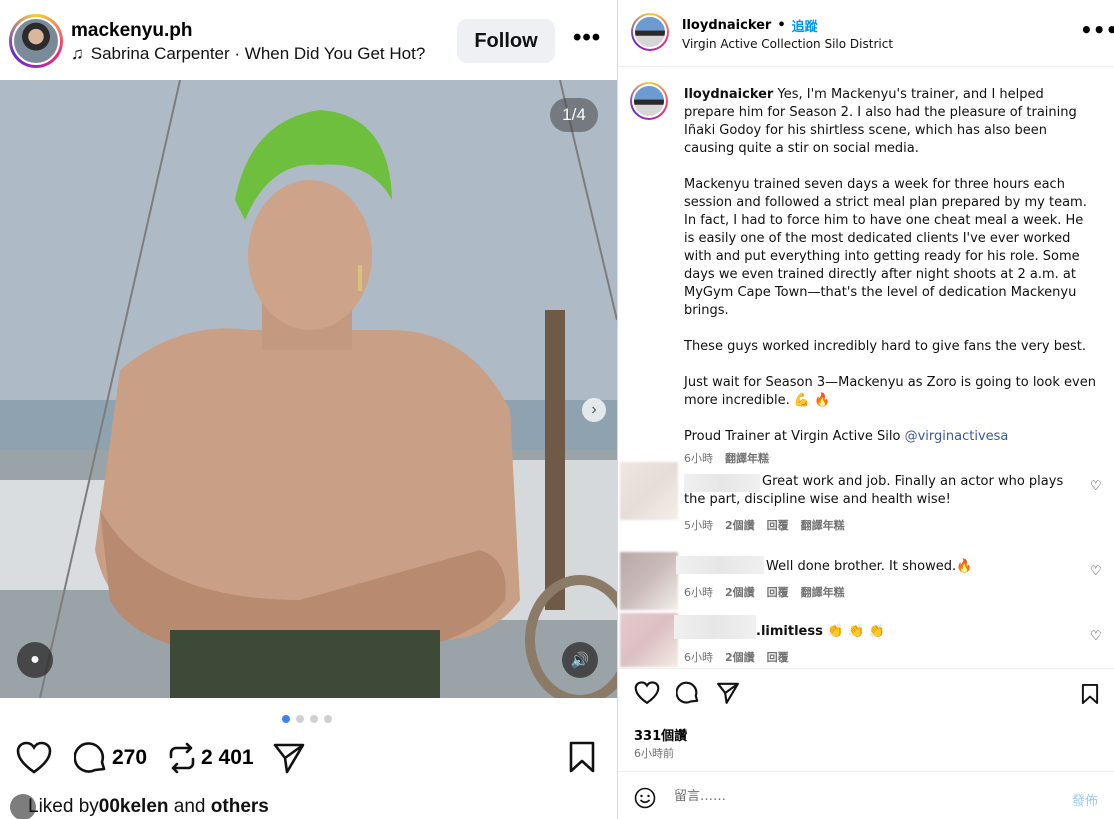  What do you see at coordinates (645, 800) in the screenshot?
I see `emoji-smiley-icon` at bounding box center [645, 800].